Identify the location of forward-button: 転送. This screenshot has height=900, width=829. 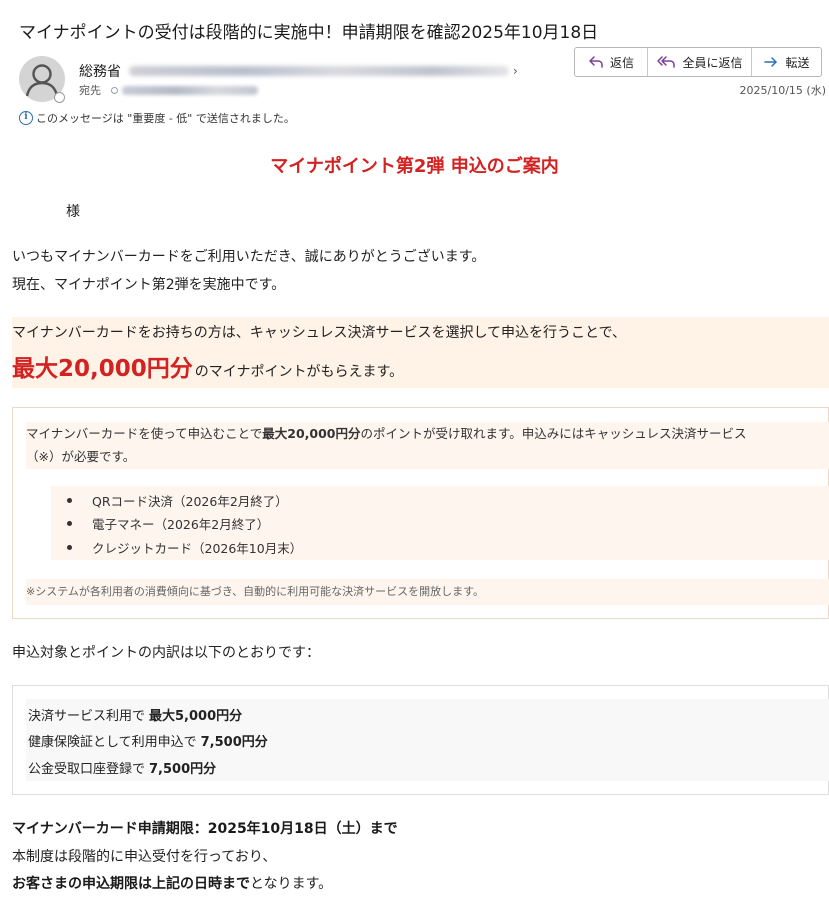
(786, 62).